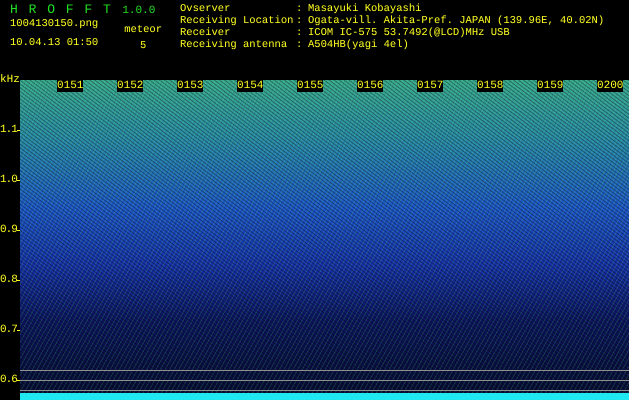 This screenshot has width=629, height=400. Describe the element at coordinates (550, 86) in the screenshot. I see `time-label: 0159` at that location.